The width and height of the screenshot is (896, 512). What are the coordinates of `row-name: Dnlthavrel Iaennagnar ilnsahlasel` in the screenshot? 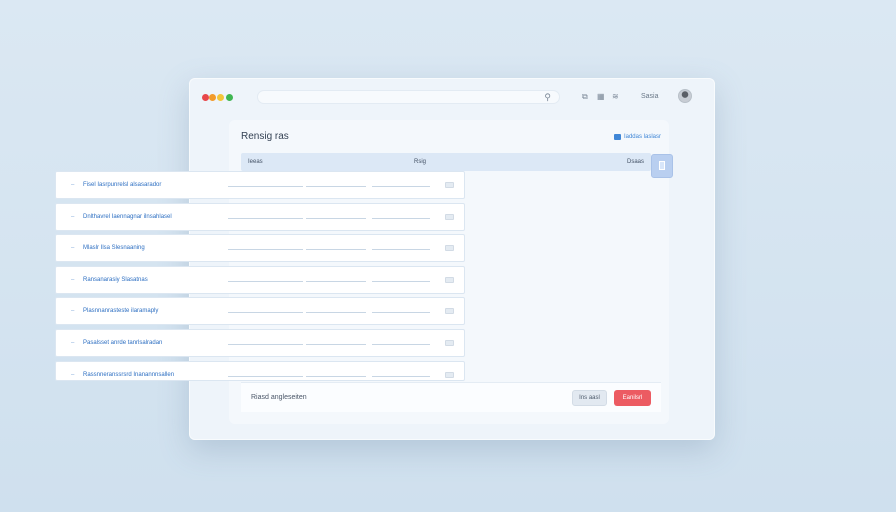 It's located at (127, 217).